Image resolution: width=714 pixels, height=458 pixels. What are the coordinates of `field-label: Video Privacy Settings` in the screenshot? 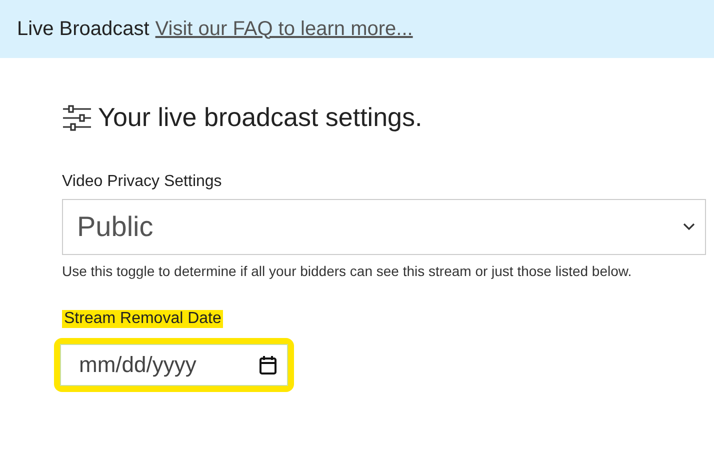 It's located at (142, 182).